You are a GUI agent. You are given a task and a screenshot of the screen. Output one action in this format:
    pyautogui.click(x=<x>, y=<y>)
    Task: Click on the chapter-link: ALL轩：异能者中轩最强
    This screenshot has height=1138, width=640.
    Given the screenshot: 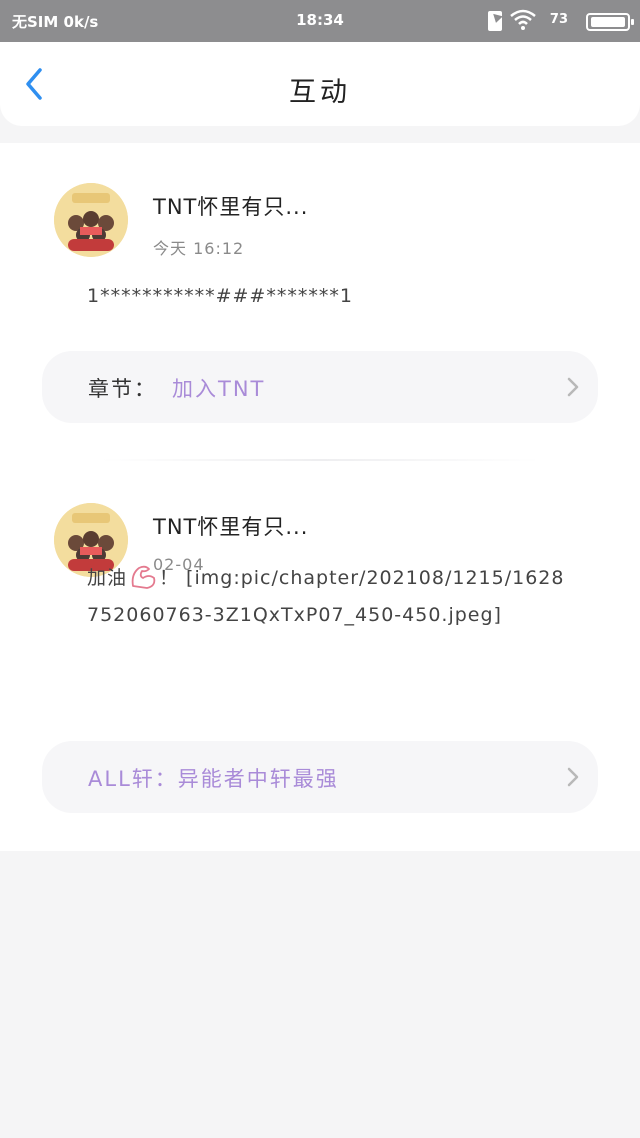 What is the action you would take?
    pyautogui.click(x=320, y=777)
    